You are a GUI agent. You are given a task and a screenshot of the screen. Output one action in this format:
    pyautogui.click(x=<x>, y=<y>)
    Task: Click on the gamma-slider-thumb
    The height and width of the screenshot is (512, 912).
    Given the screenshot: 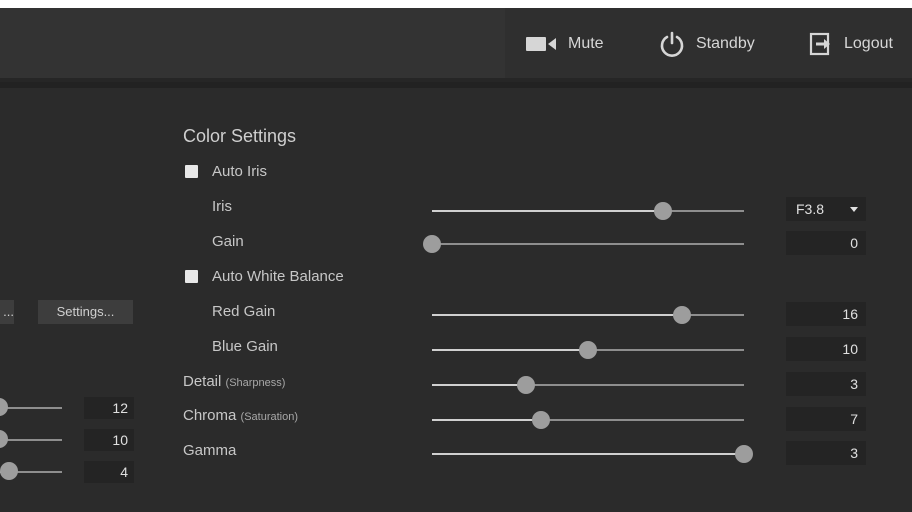 What is the action you would take?
    pyautogui.click(x=744, y=454)
    